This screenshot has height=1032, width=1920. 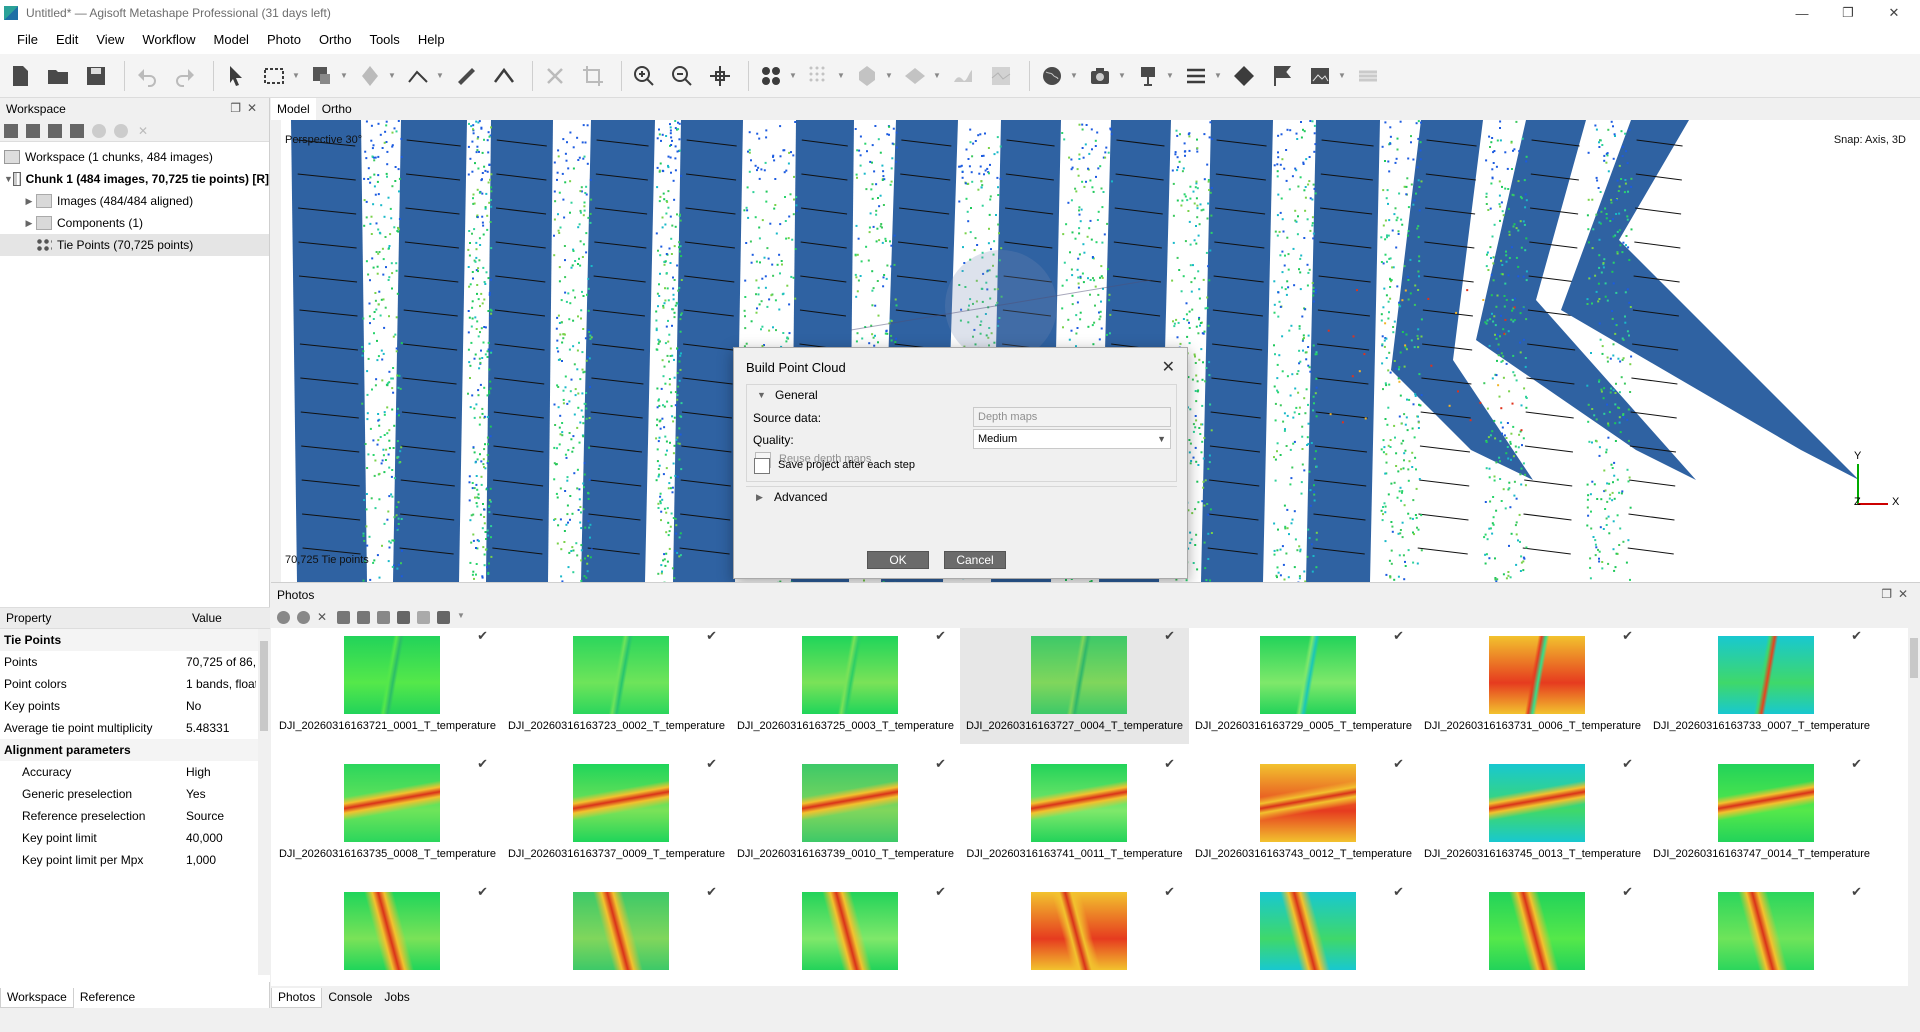 What do you see at coordinates (350, 998) in the screenshot?
I see `tab-console: Console` at bounding box center [350, 998].